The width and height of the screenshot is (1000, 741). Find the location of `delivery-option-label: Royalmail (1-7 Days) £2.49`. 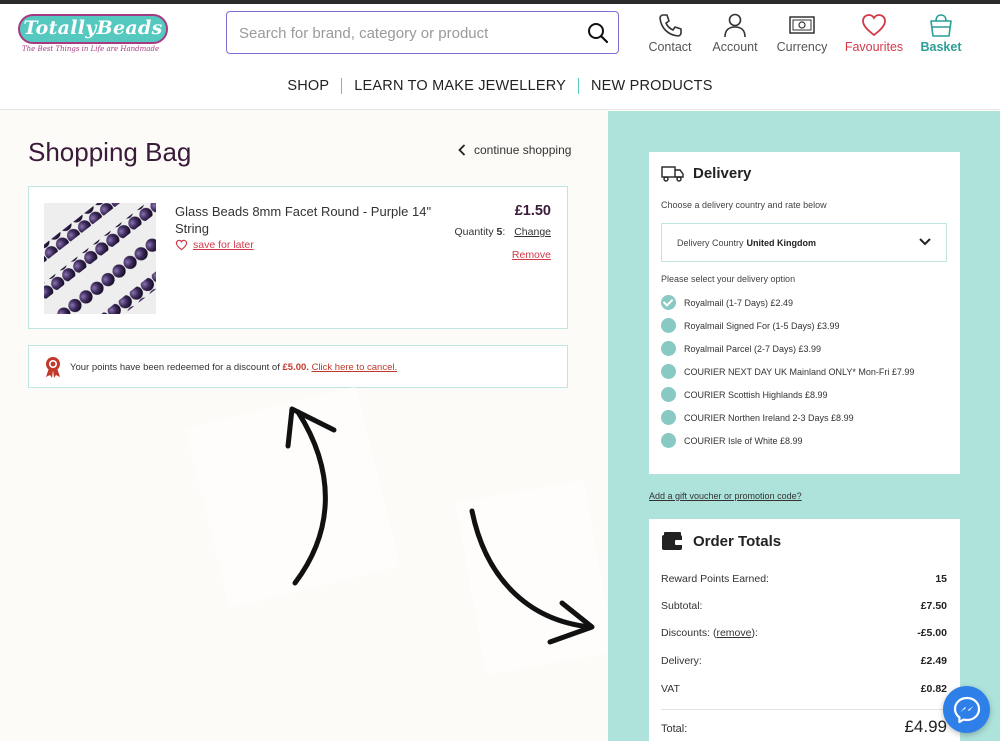

delivery-option-label: Royalmail (1-7 Days) £2.49 is located at coordinates (739, 302).